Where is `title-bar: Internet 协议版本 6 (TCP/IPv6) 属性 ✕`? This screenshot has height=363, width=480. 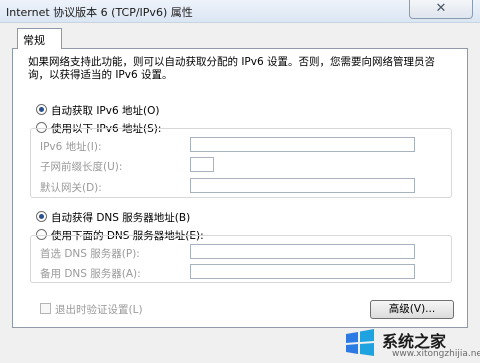
title-bar: Internet 协议版本 6 (TCP/IPv6) 属性 ✕ is located at coordinates (240, 11).